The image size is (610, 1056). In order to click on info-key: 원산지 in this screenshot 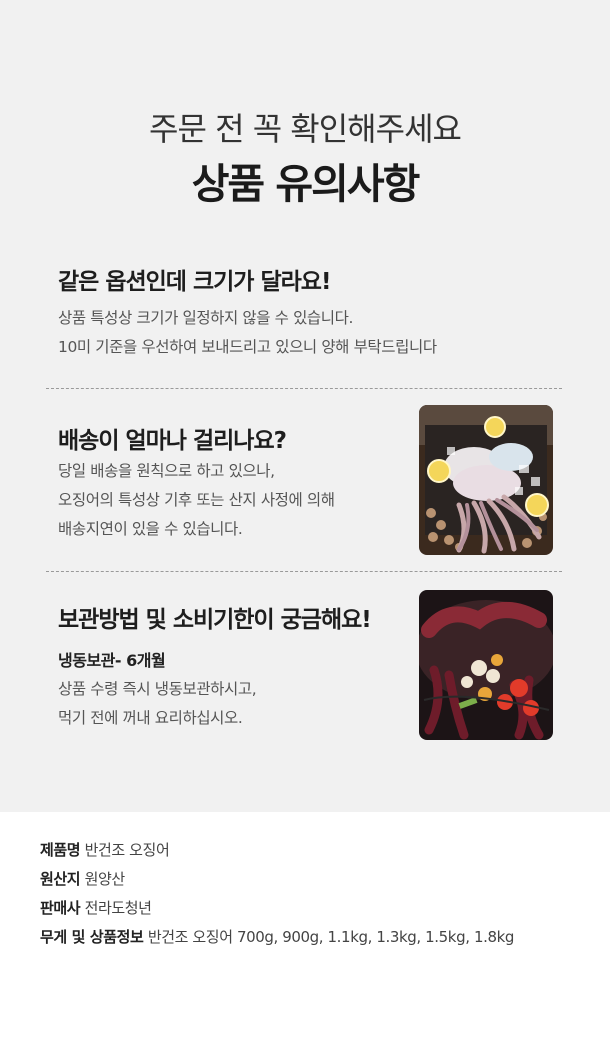, I will do `click(60, 879)`.